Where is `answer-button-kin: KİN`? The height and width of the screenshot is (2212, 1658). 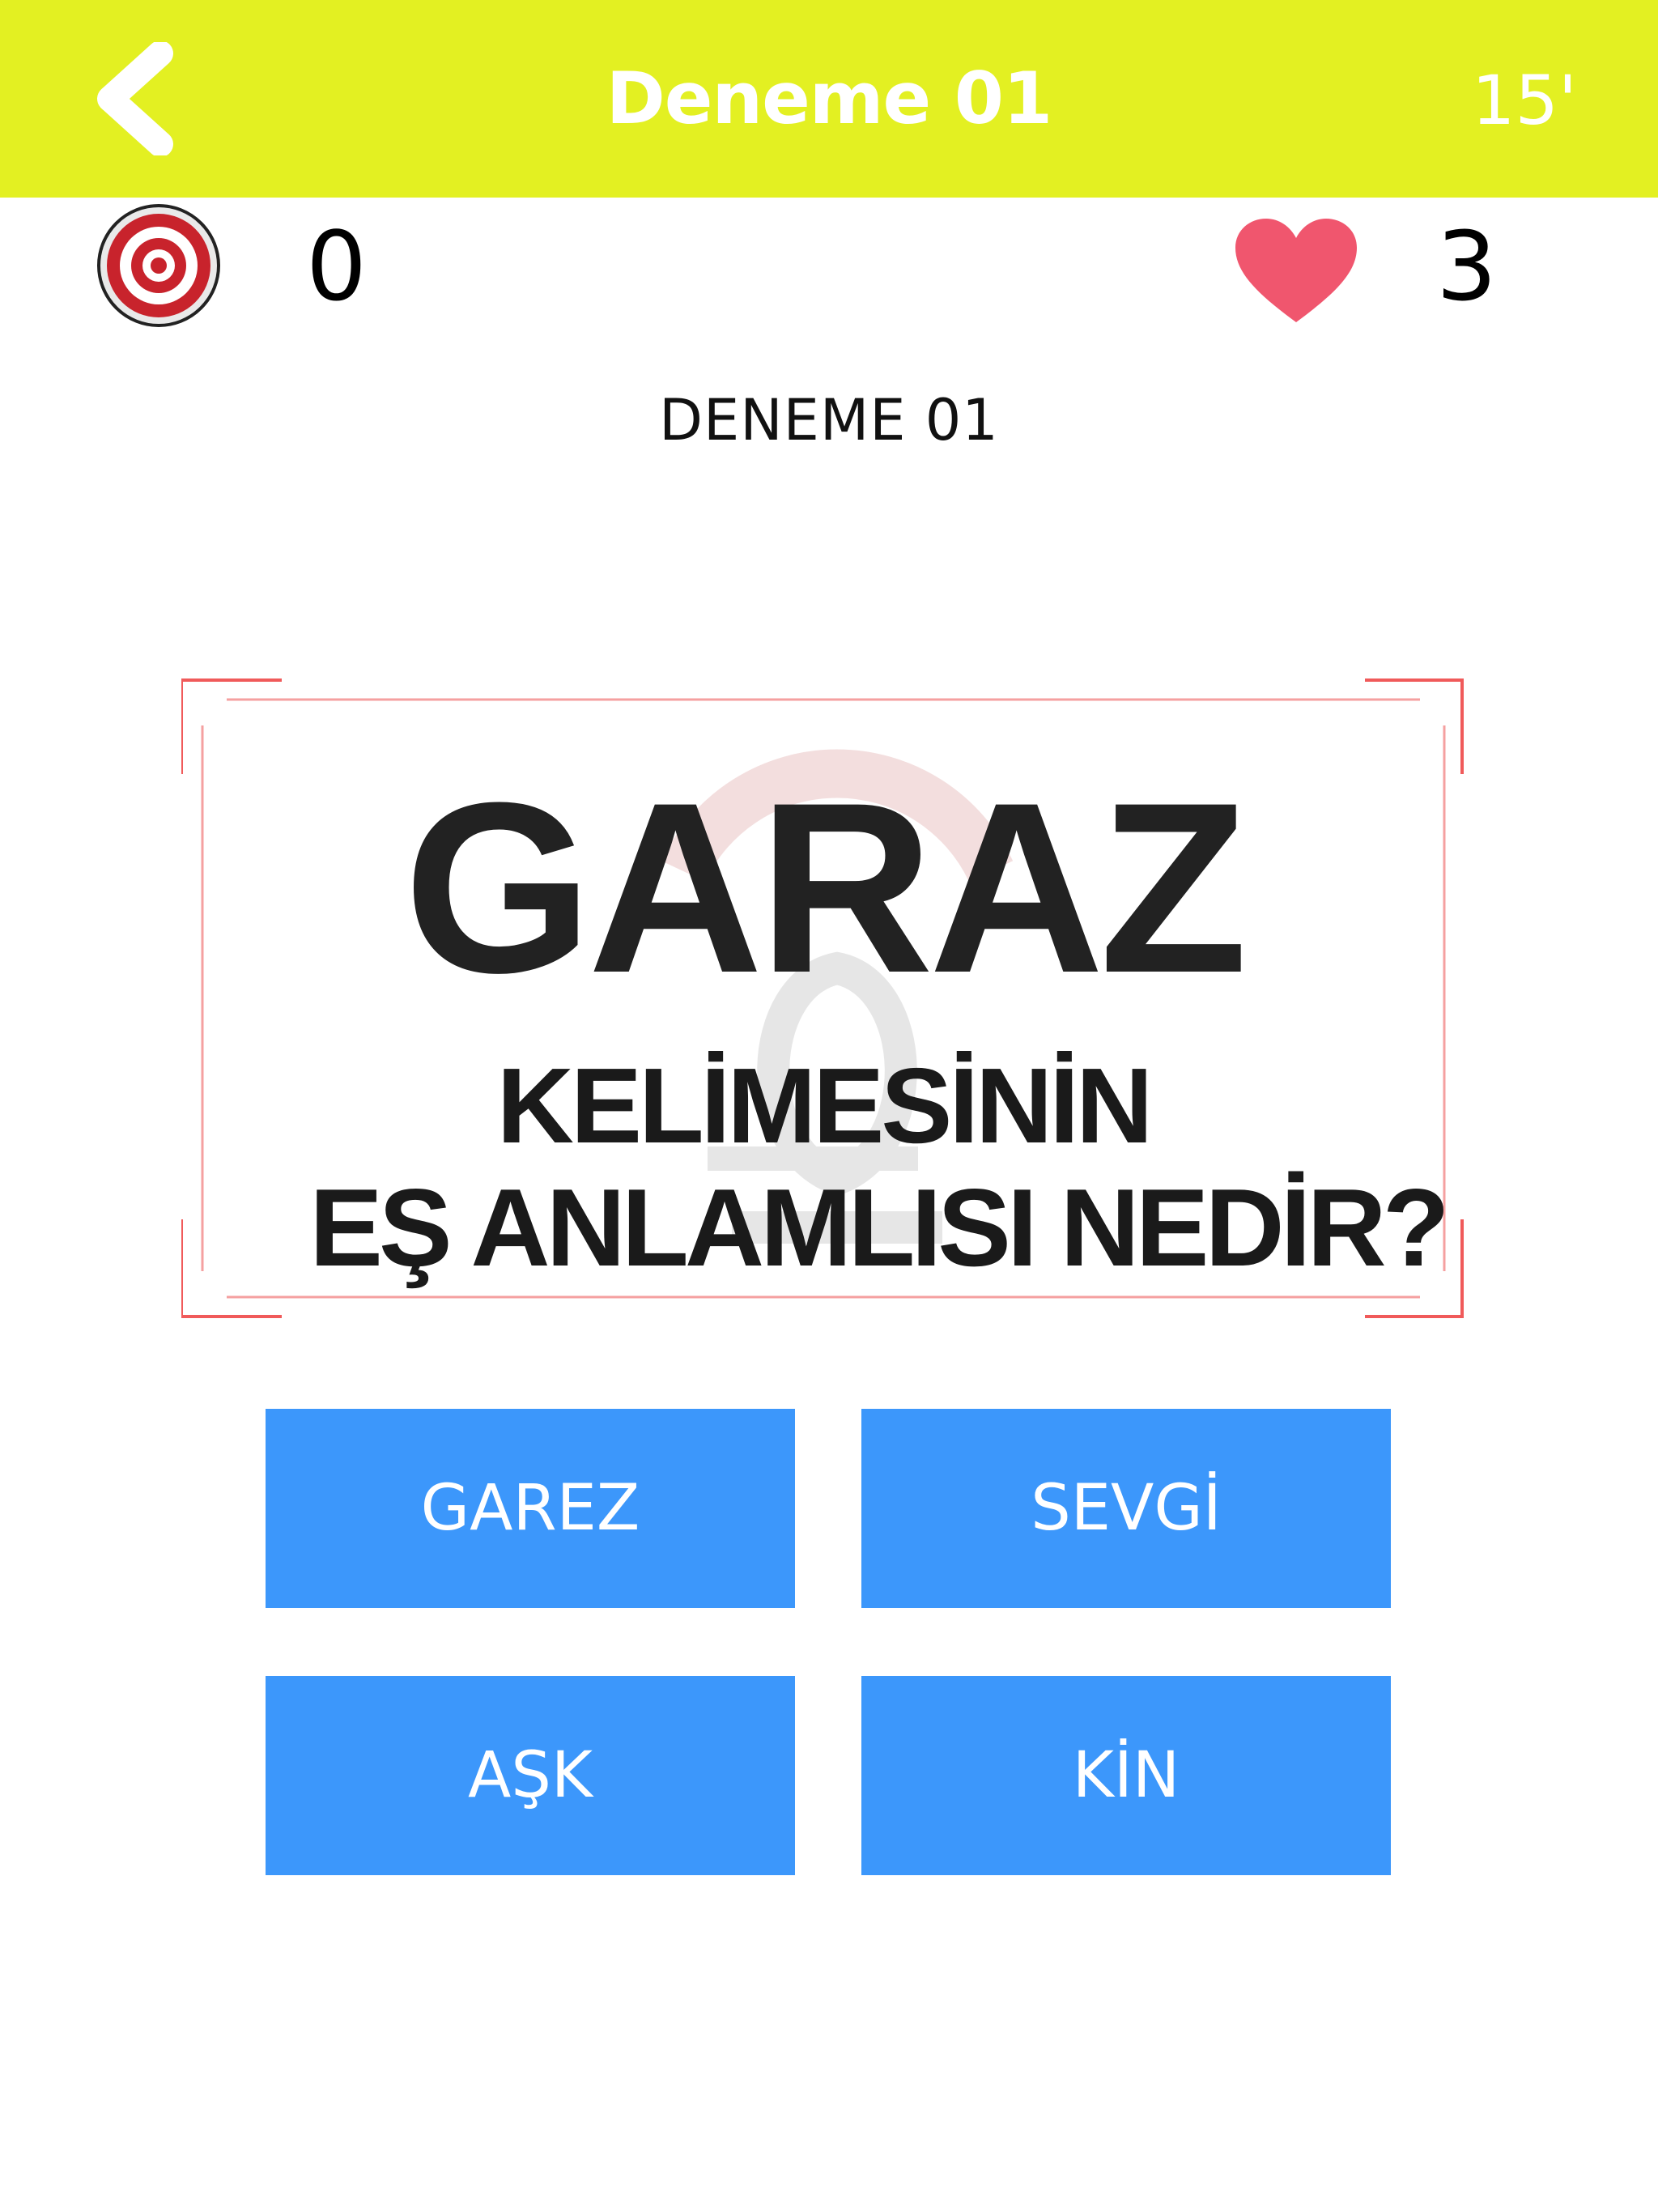
answer-button-kin: KİN is located at coordinates (1126, 1776).